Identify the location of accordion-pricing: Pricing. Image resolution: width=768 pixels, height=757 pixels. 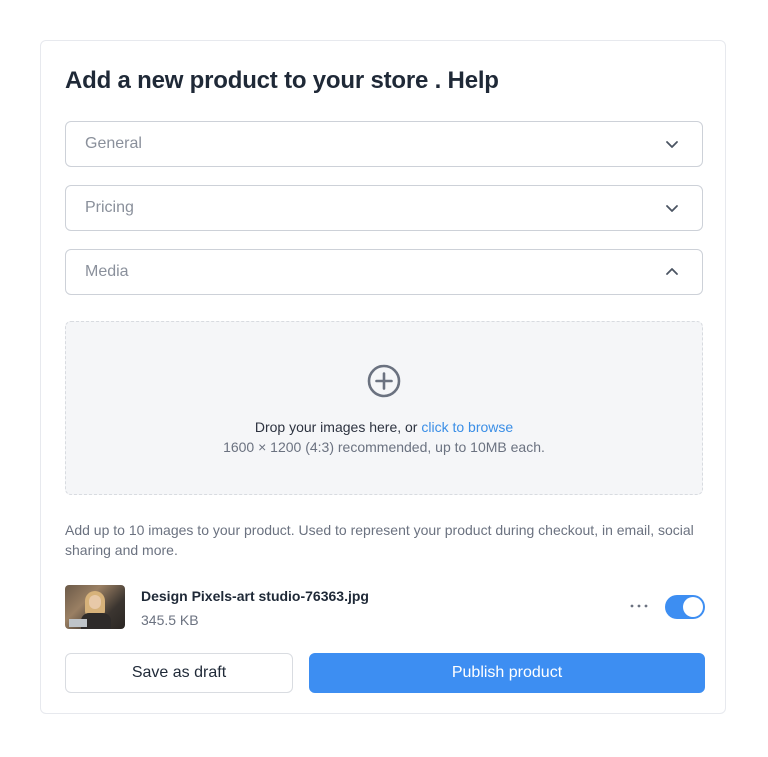
(384, 208).